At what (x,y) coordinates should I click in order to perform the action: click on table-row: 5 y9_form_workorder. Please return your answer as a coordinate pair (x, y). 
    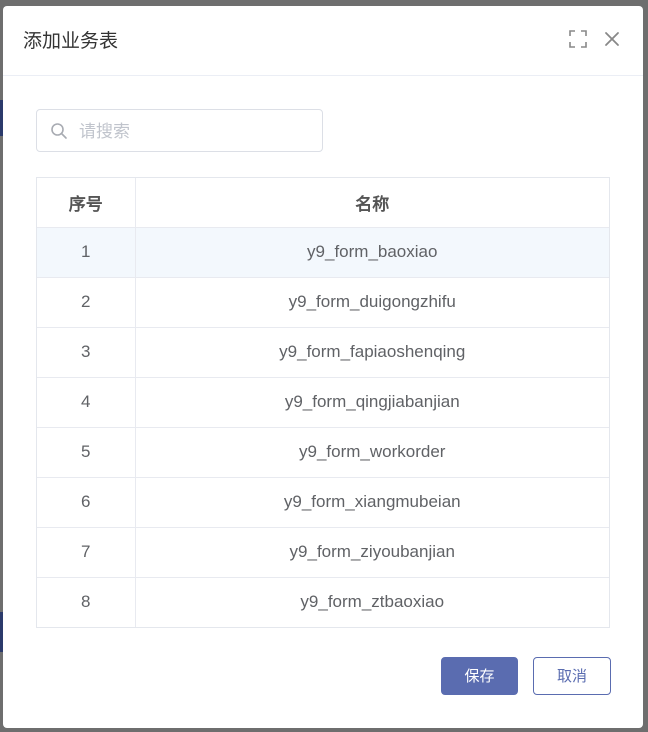
    Looking at the image, I should click on (323, 452).